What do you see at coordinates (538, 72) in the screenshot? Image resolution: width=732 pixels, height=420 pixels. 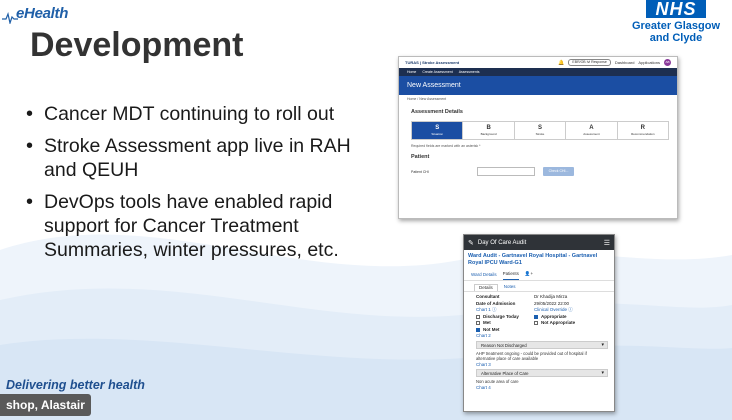 I see `app-nav: Home Create Assessment Assessments` at bounding box center [538, 72].